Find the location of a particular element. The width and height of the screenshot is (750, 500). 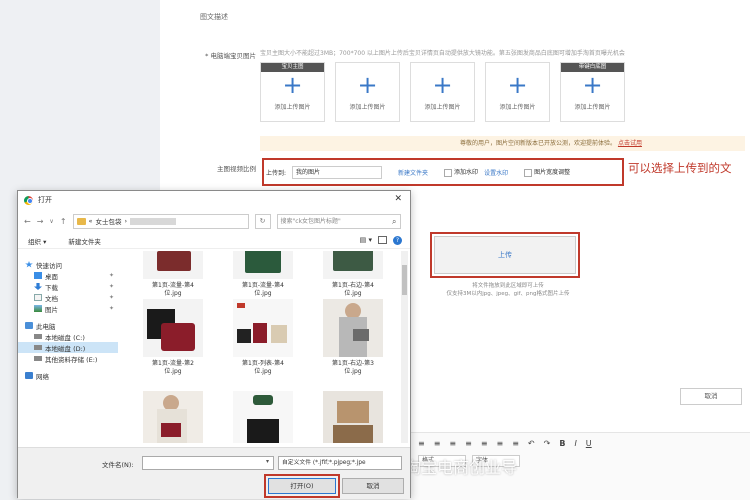

filter-value: 自定义文件 (*.jfif;*.pjpeg;*.jpe is located at coordinates (324, 463).